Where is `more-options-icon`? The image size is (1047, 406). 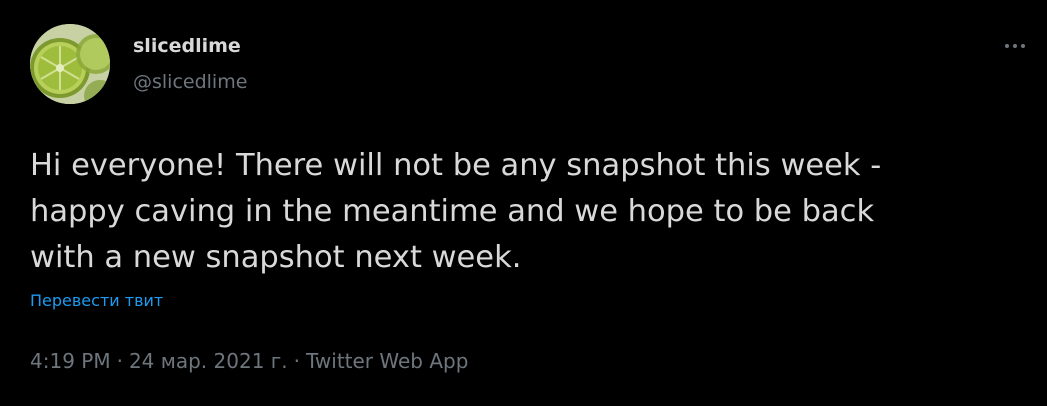 more-options-icon is located at coordinates (1015, 46).